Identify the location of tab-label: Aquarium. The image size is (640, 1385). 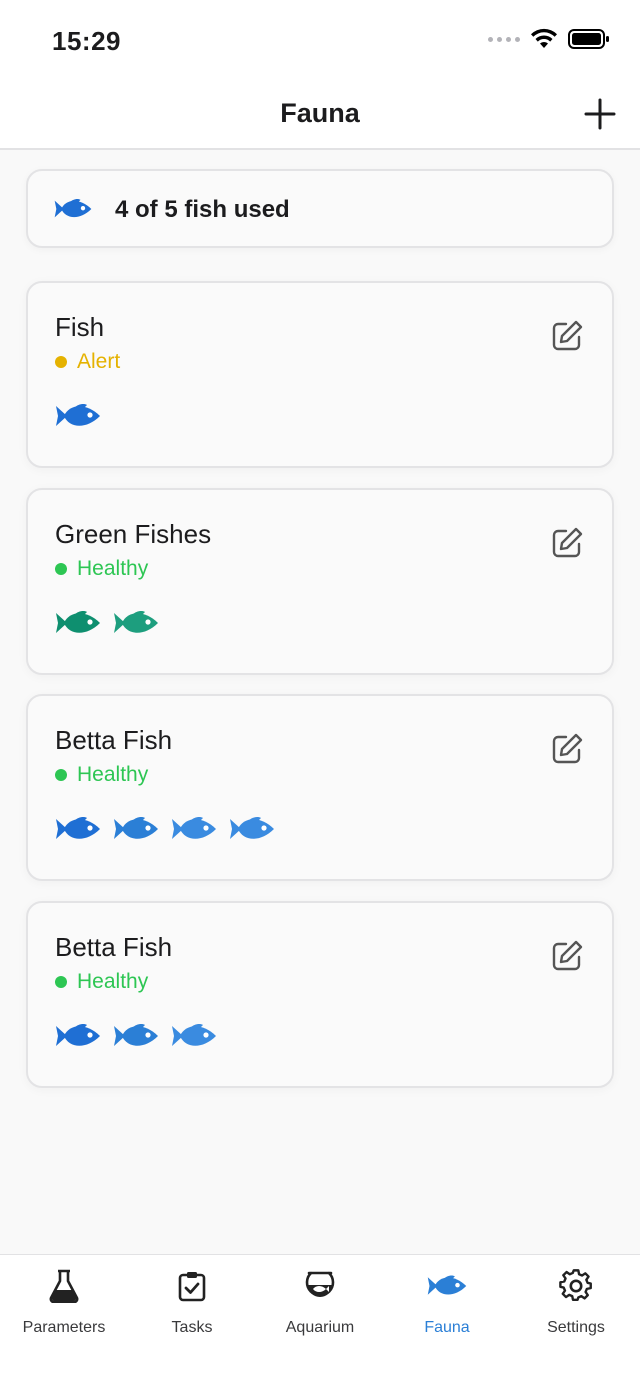
(320, 1327).